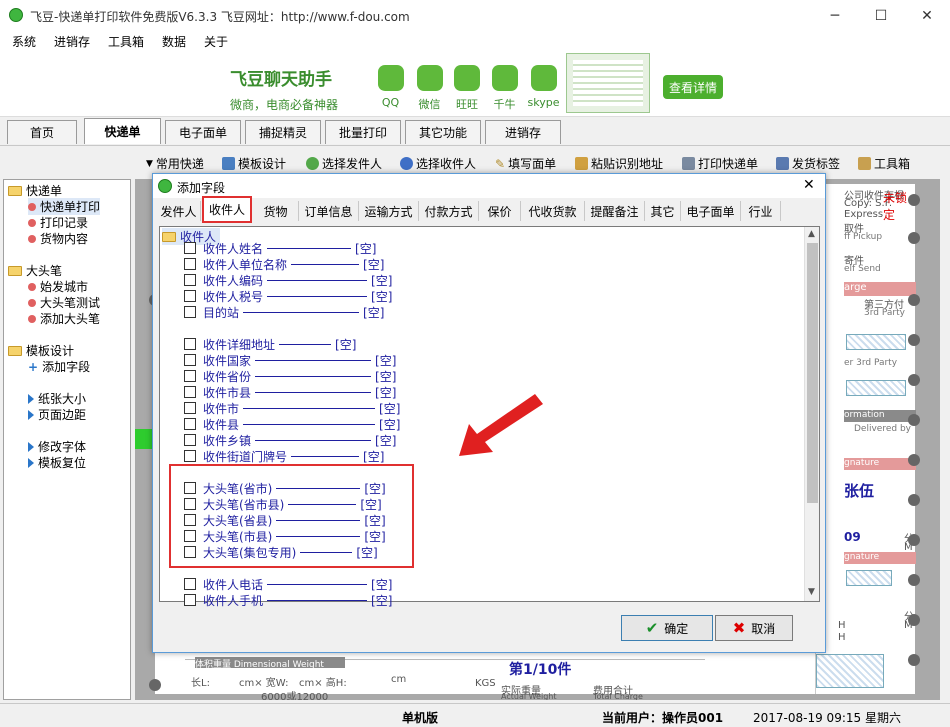  Describe the element at coordinates (619, 163) in the screenshot. I see `paste-address-button: 粘贴识别地址` at that location.